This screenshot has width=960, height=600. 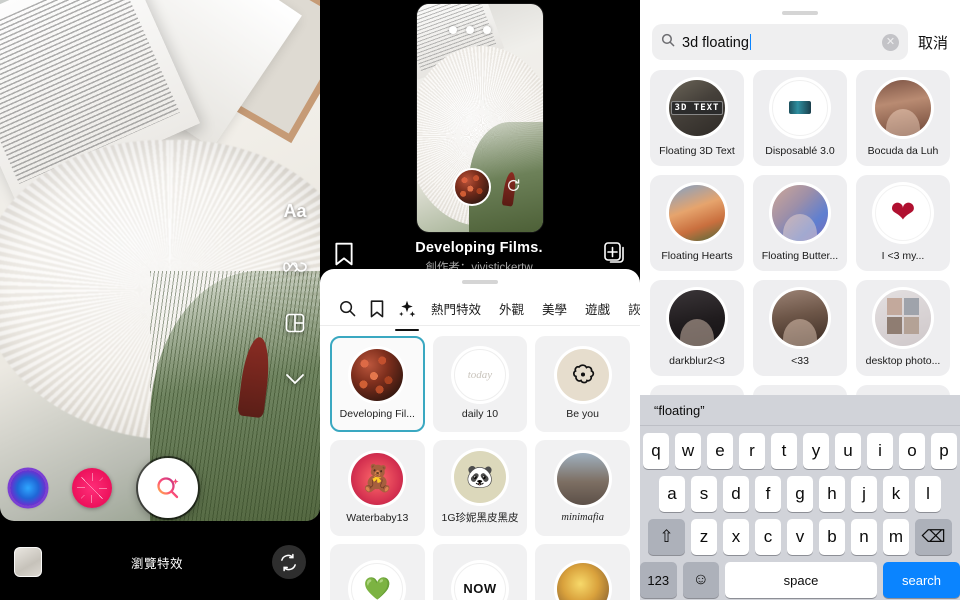 I want to click on key-j: j, so click(x=864, y=494).